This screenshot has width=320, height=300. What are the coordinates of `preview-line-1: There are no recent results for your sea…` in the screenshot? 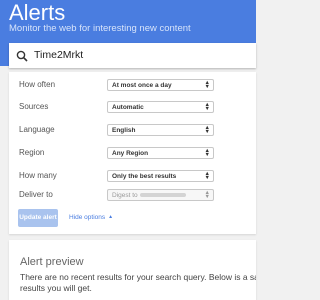 It's located at (138, 277).